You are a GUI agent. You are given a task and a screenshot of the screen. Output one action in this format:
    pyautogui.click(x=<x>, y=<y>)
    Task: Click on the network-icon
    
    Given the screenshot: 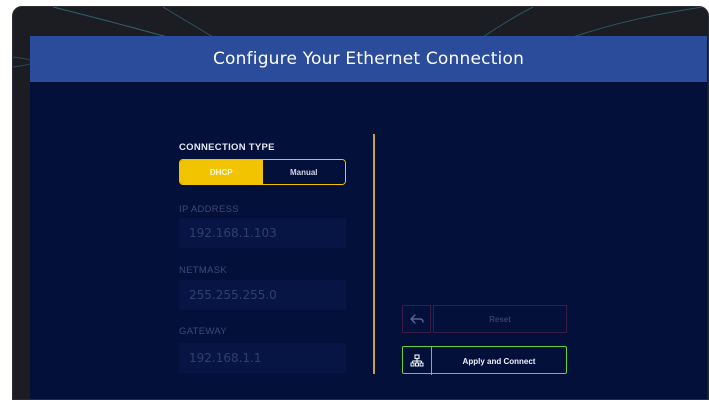 What is the action you would take?
    pyautogui.click(x=417, y=361)
    